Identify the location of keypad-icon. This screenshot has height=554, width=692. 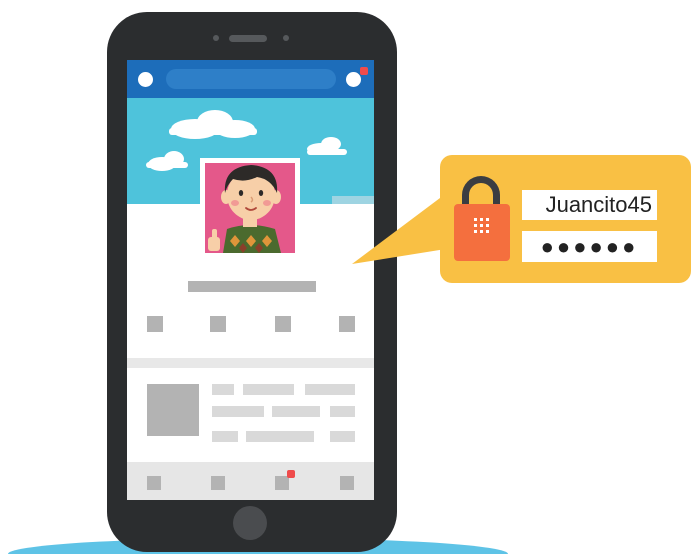
(482, 226).